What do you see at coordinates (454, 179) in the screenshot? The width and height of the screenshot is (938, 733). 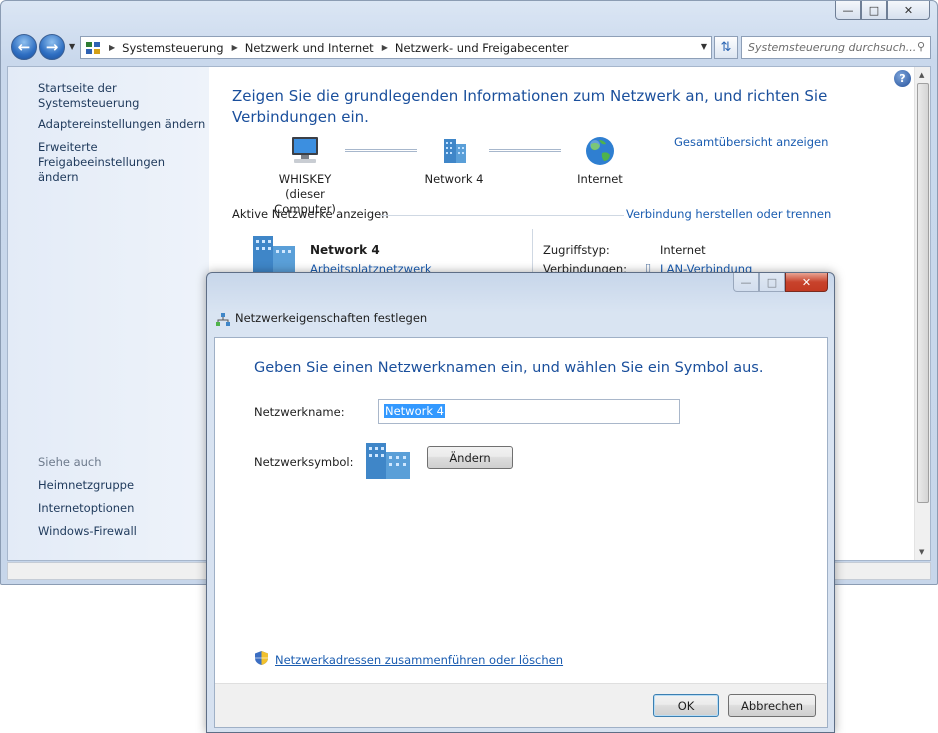 I see `network-node-label: Network 4` at bounding box center [454, 179].